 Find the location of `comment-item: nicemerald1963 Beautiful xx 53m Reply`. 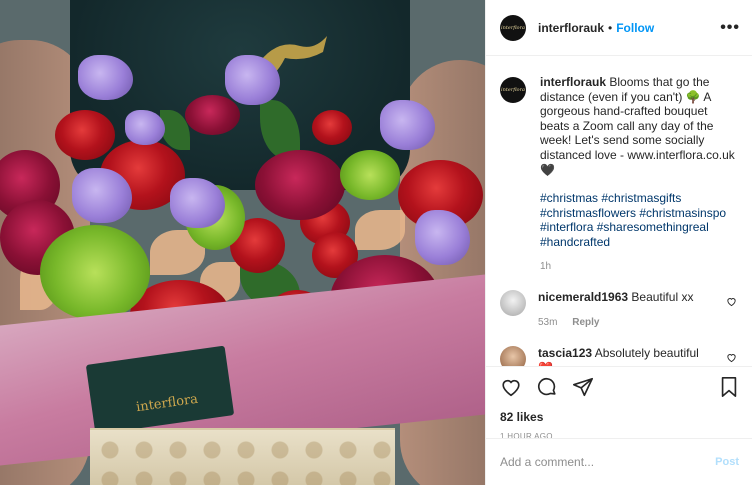

comment-item: nicemerald1963 Beautiful xx 53m Reply is located at coordinates (619, 310).